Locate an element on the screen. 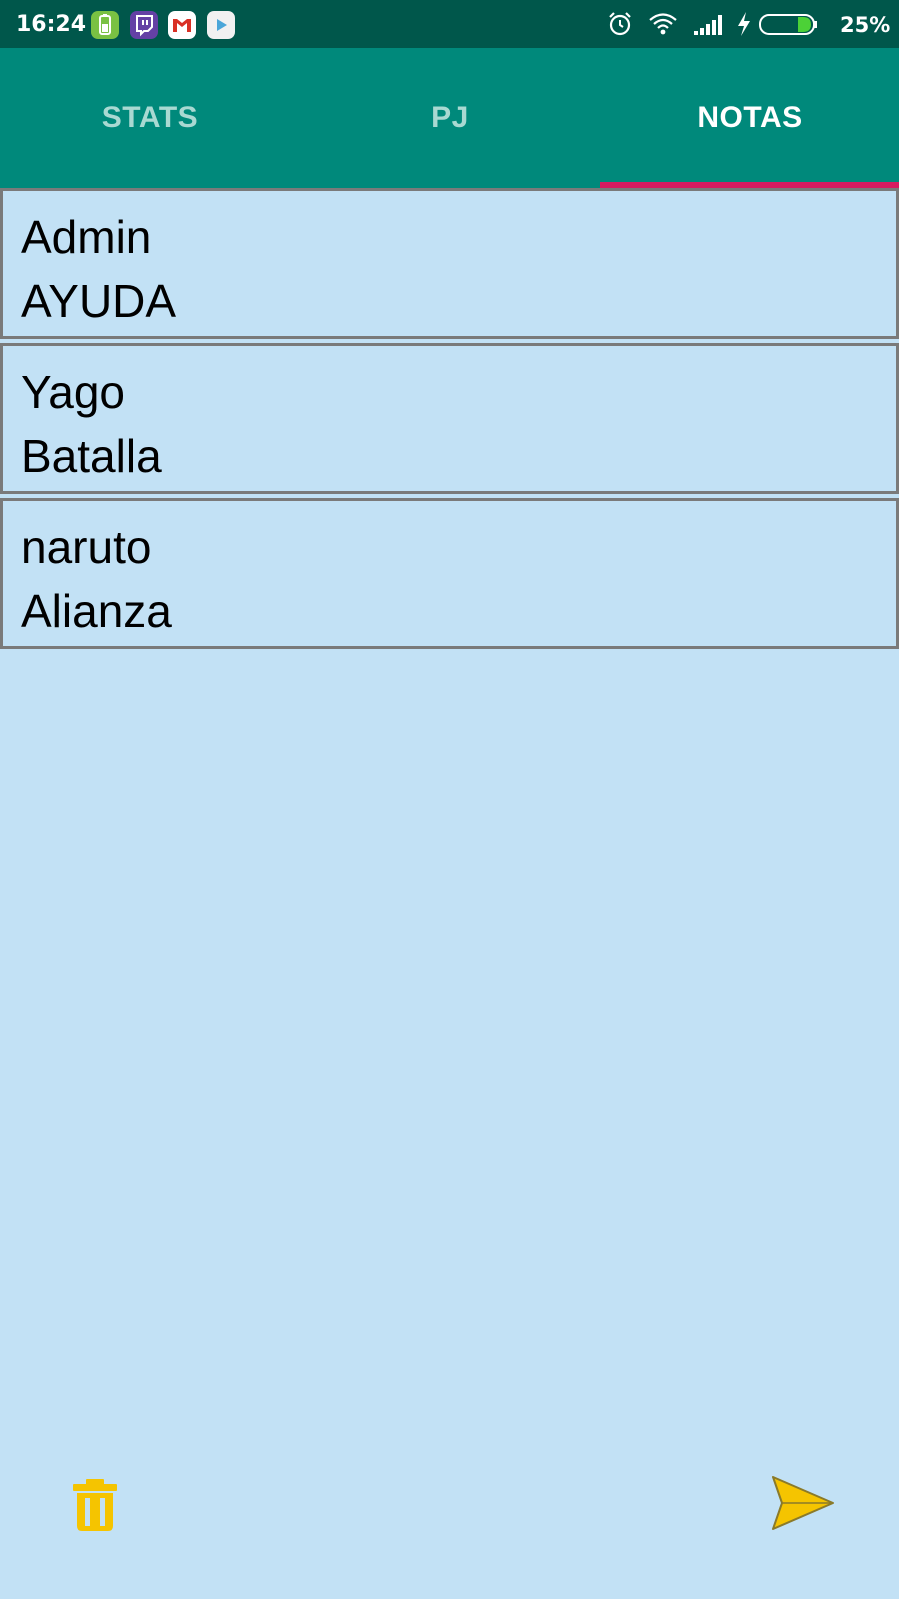 The width and height of the screenshot is (899, 1599). note-title: Yago is located at coordinates (73, 392).